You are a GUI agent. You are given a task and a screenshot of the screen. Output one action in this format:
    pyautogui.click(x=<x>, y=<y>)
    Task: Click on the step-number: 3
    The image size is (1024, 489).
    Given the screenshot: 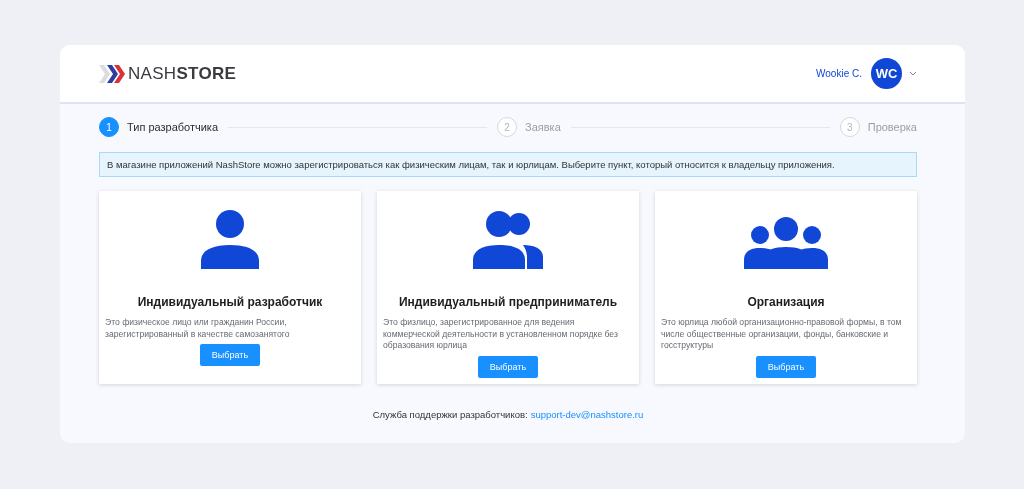 What is the action you would take?
    pyautogui.click(x=849, y=127)
    